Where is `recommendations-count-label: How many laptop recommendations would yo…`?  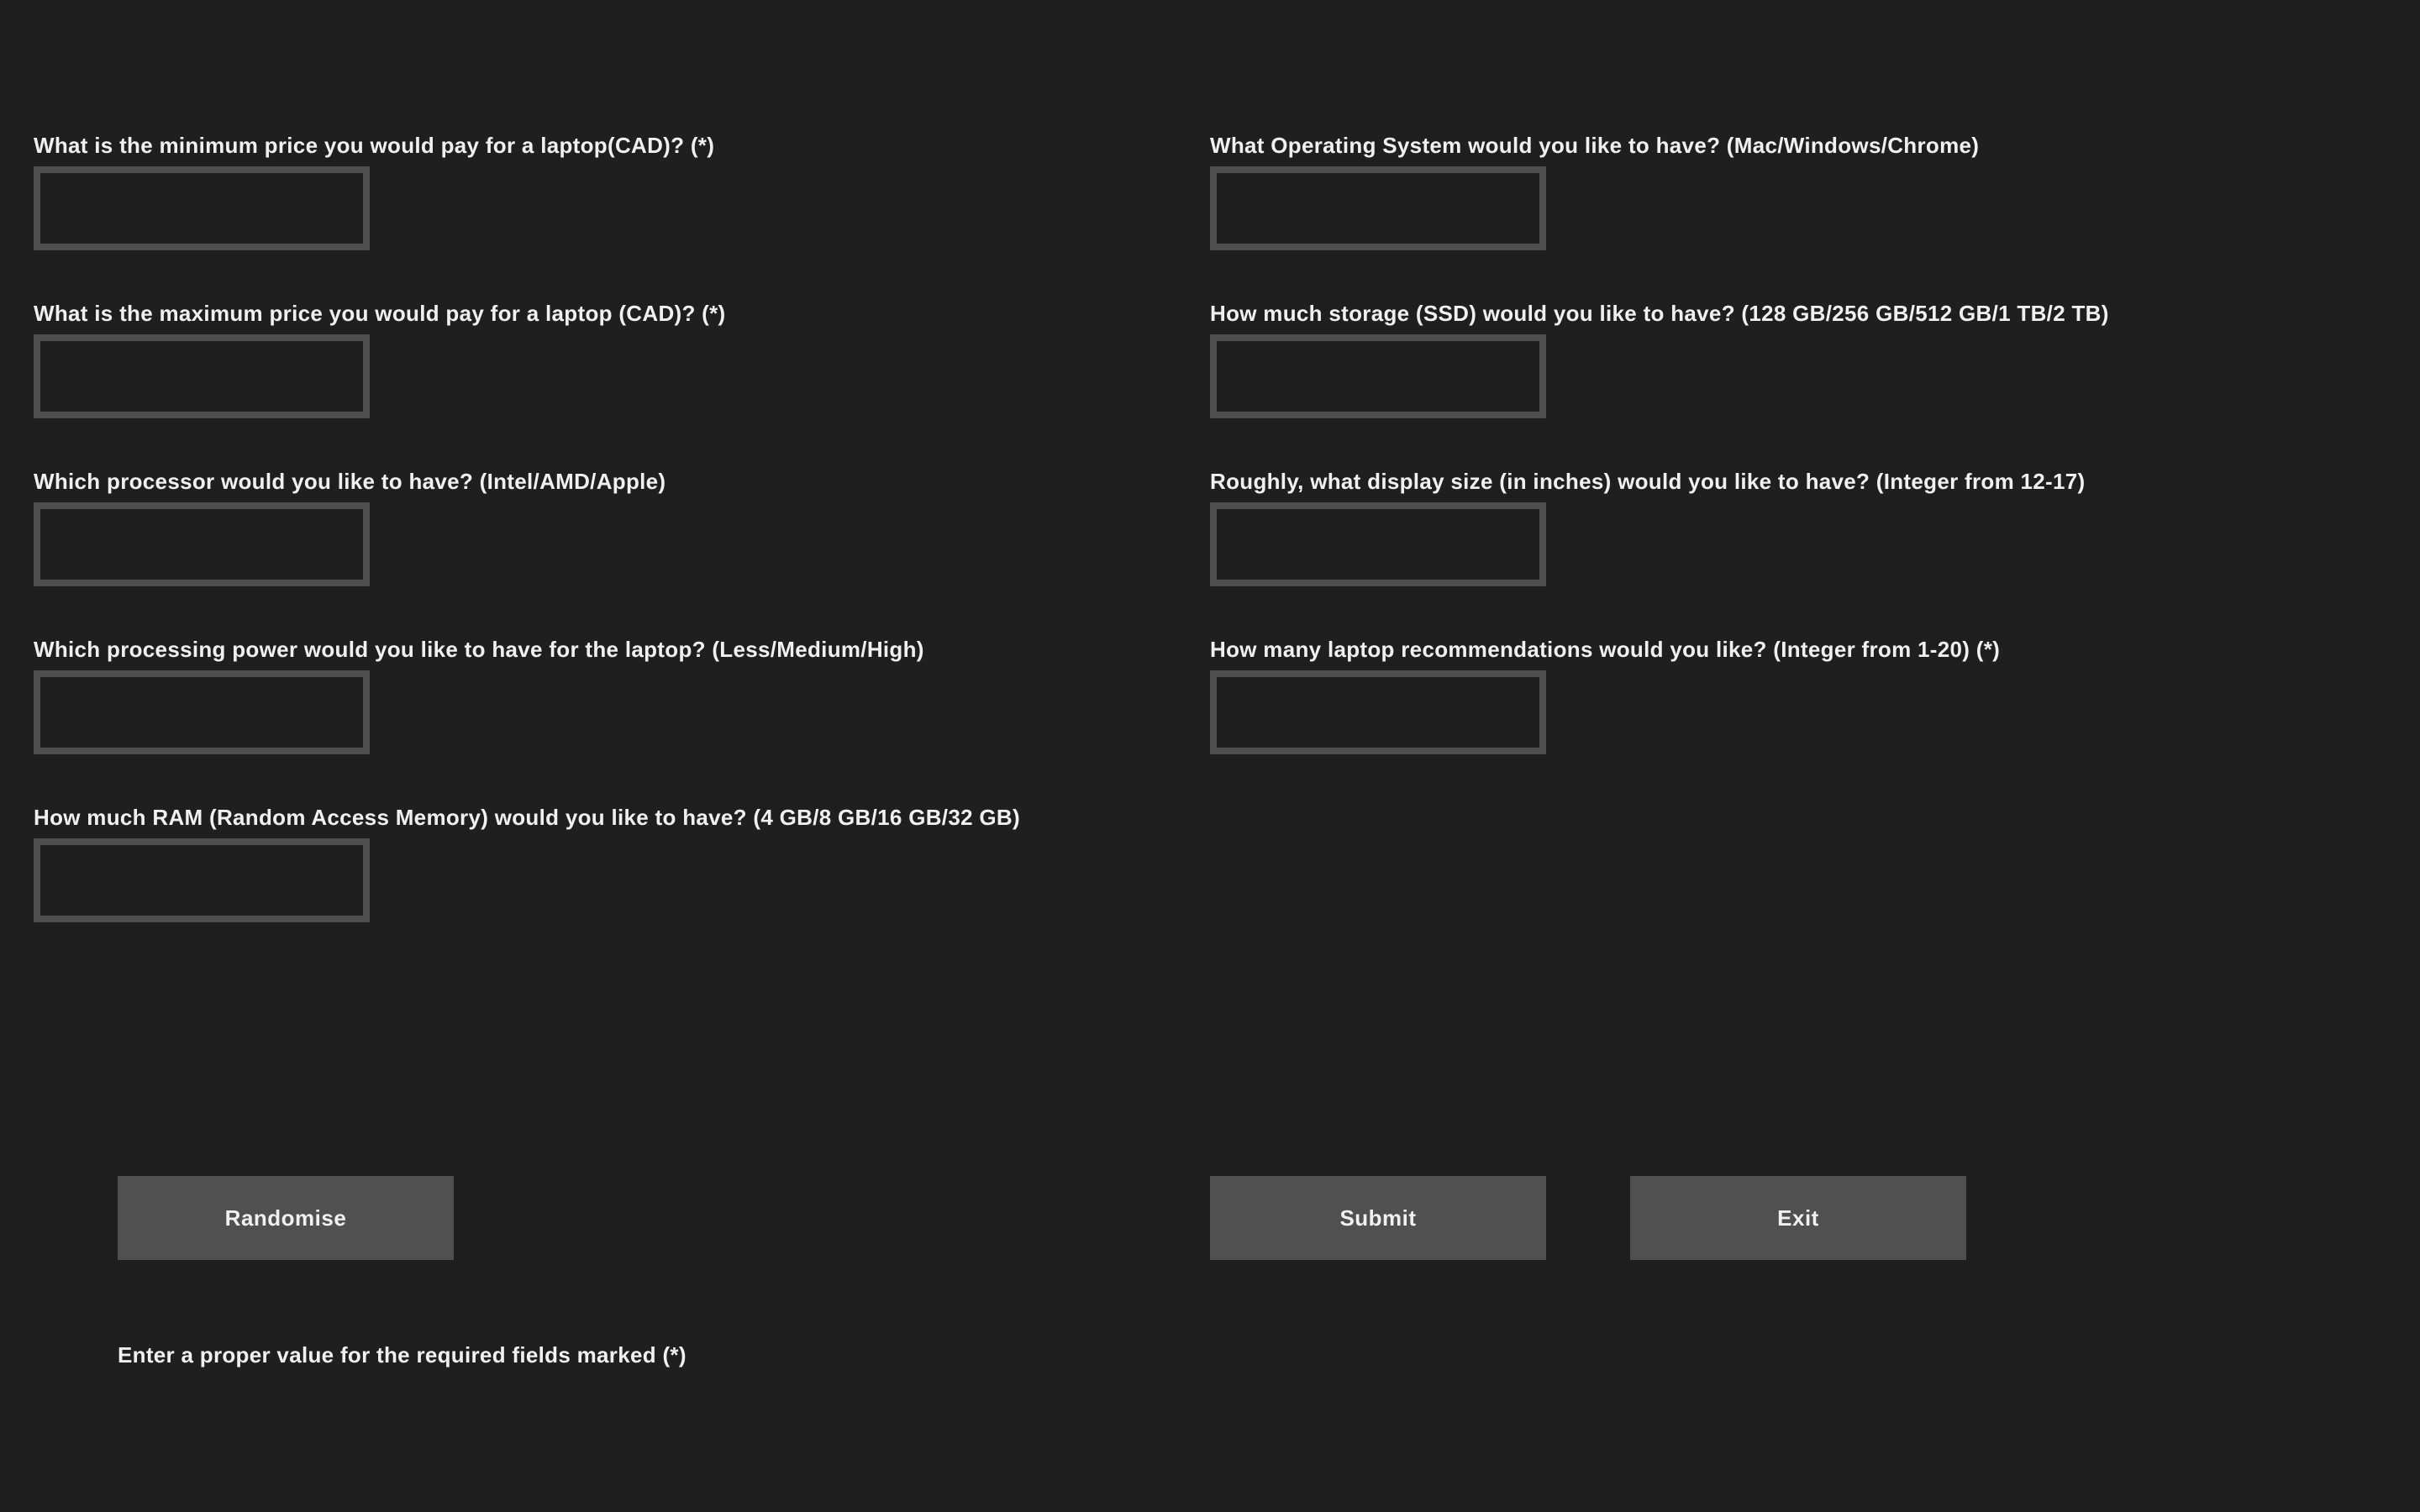
recommendations-count-label: How many laptop recommendations would yo… is located at coordinates (1605, 649).